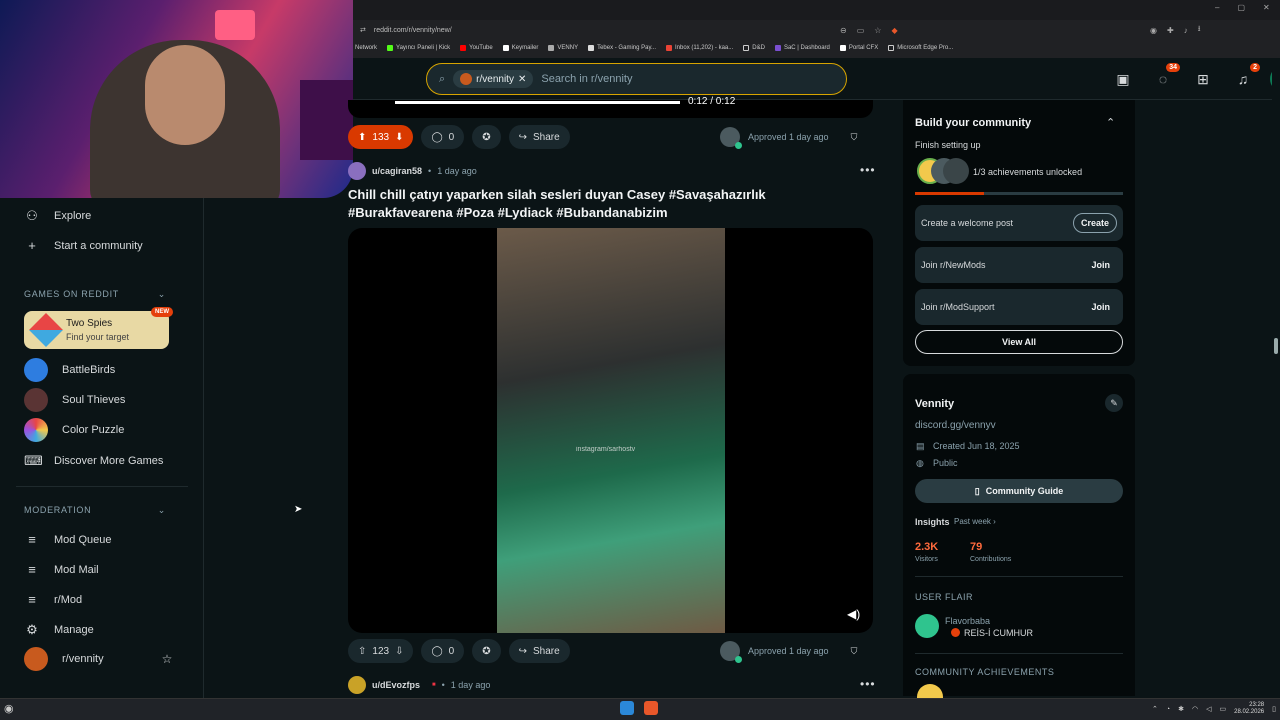 The image size is (1280, 720). I want to click on games-section-header: GAMES ON REDDIT ⌄, so click(95, 294).